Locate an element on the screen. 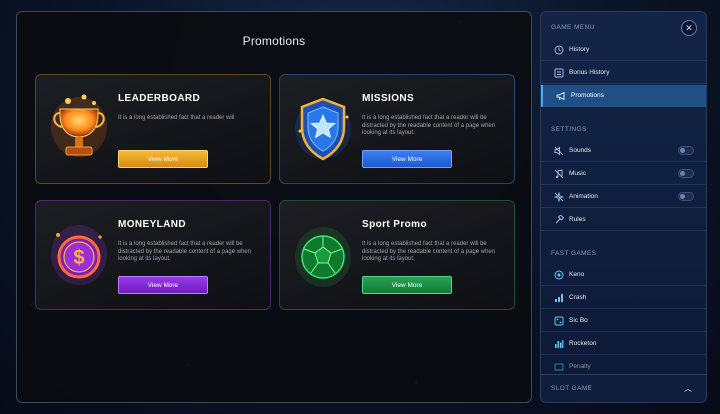  sidebar-item-keno: Keno is located at coordinates (623, 275).